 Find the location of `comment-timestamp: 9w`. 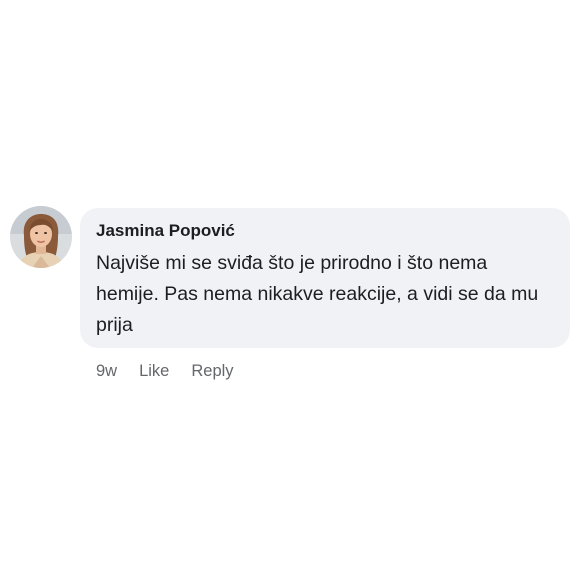

comment-timestamp: 9w is located at coordinates (106, 371).